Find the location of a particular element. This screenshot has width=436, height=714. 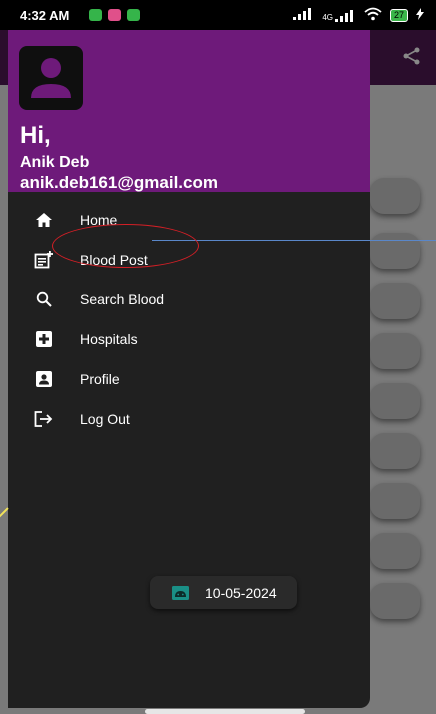

status-time: 4:32 AM is located at coordinates (45, 15).